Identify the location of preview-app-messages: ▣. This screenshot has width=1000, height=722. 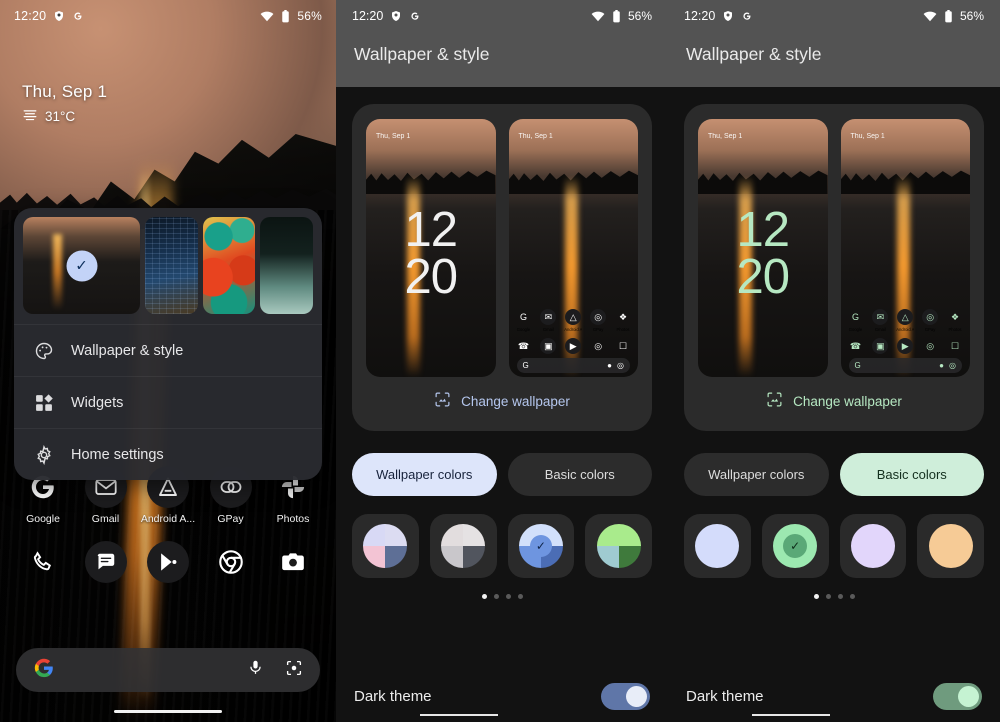
(548, 346).